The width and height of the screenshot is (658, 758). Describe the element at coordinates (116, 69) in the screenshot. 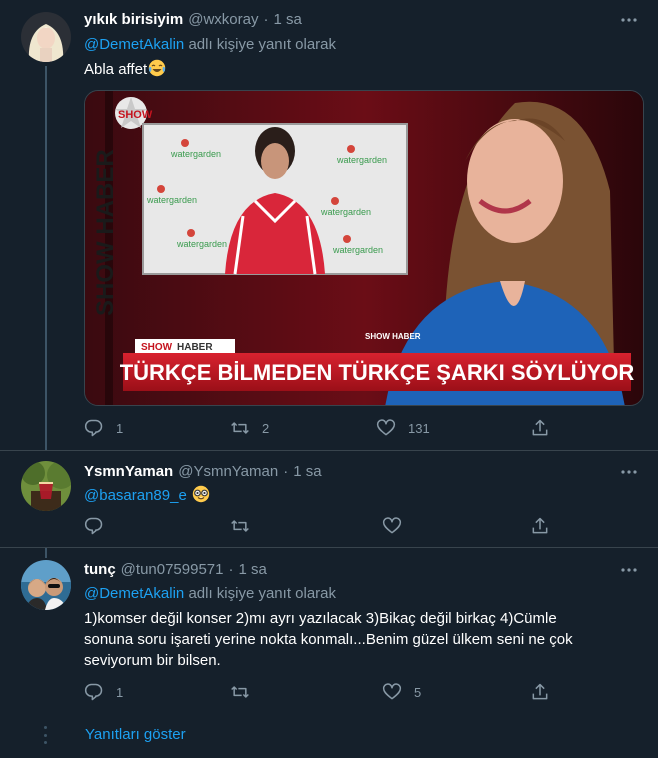

I see `tweet-text-content: Abla affet` at that location.